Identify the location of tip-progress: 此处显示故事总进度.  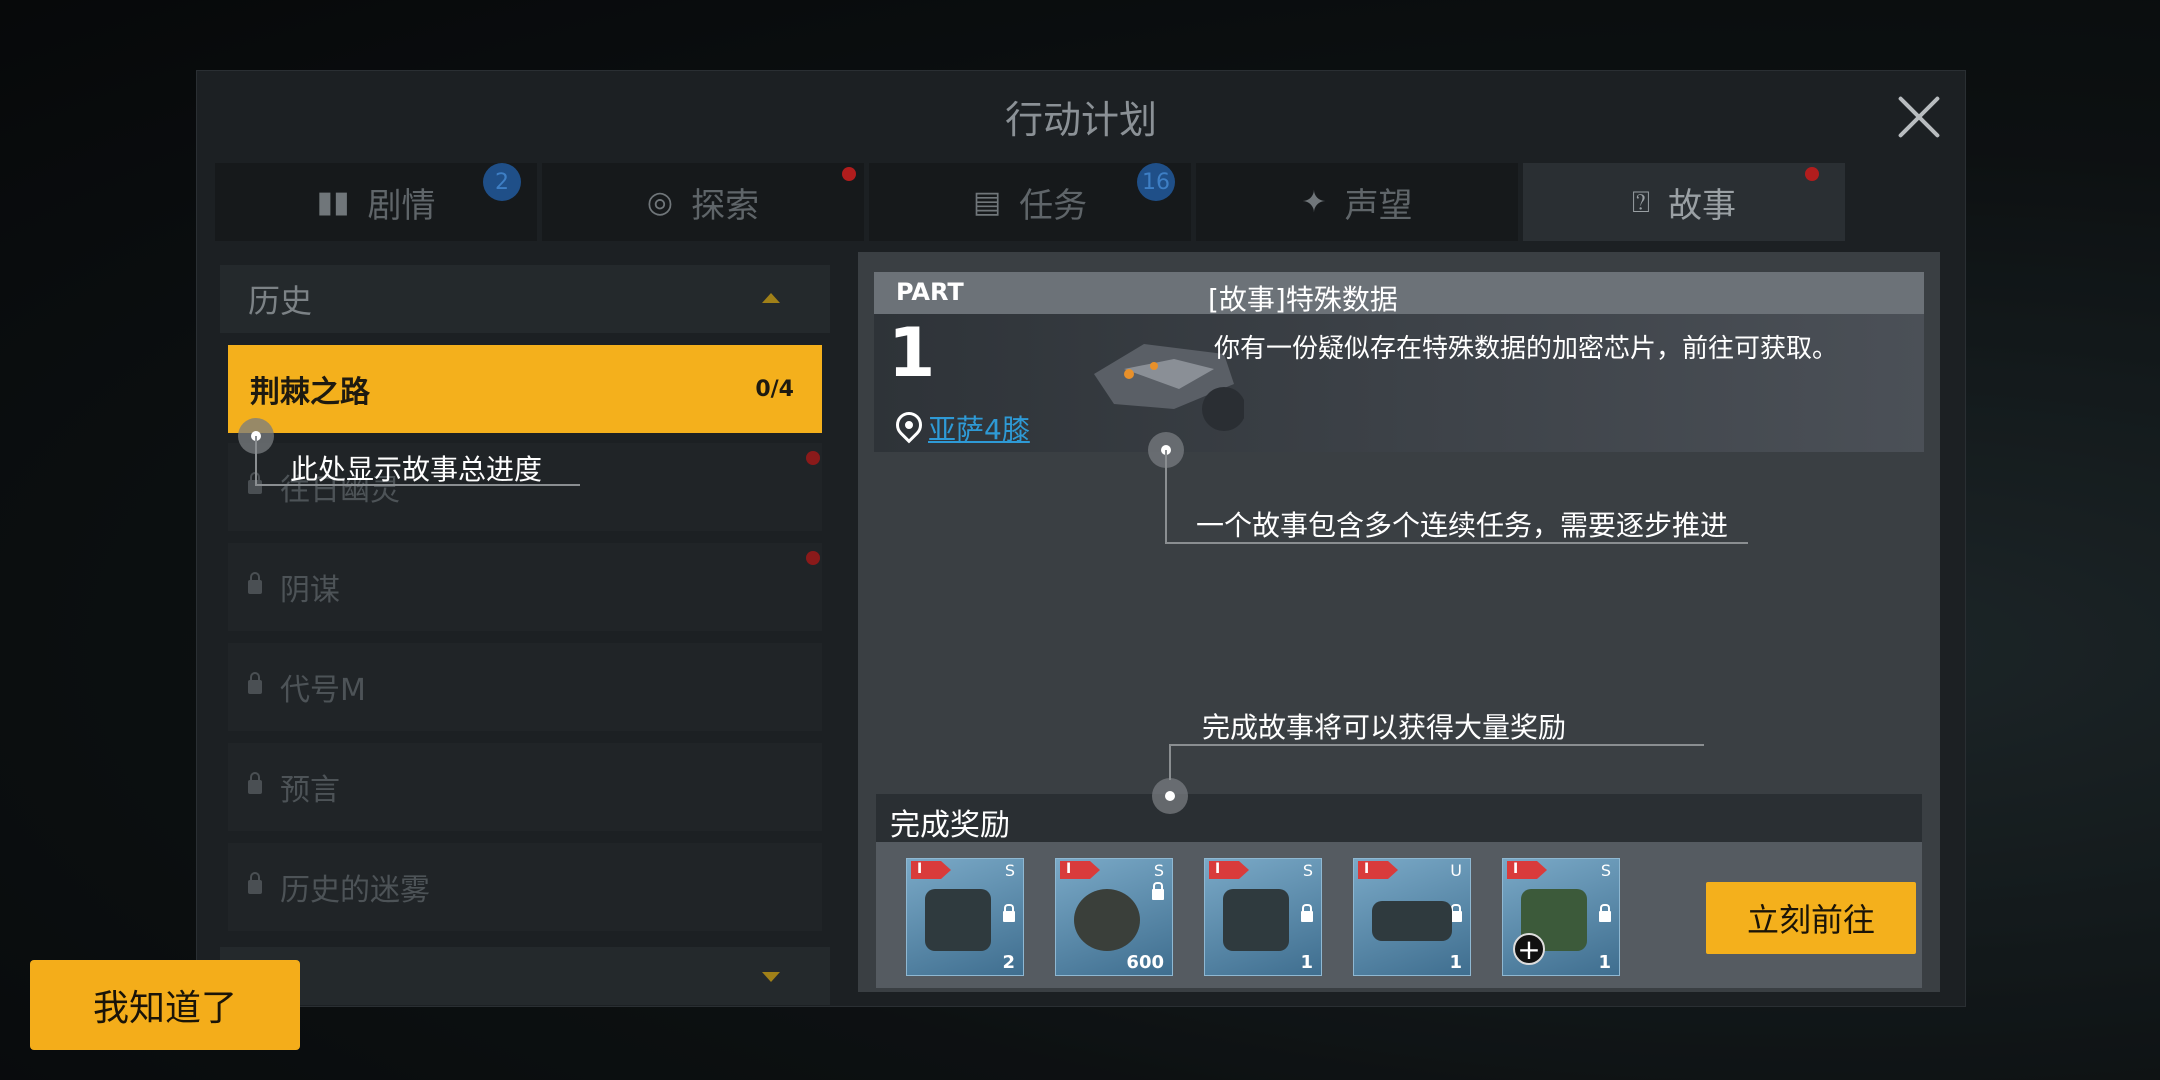
(416, 469).